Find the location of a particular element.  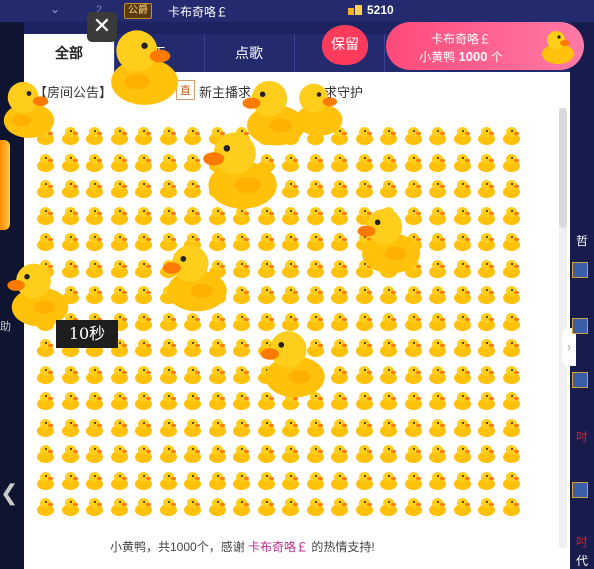

gold-icon is located at coordinates (355, 10).